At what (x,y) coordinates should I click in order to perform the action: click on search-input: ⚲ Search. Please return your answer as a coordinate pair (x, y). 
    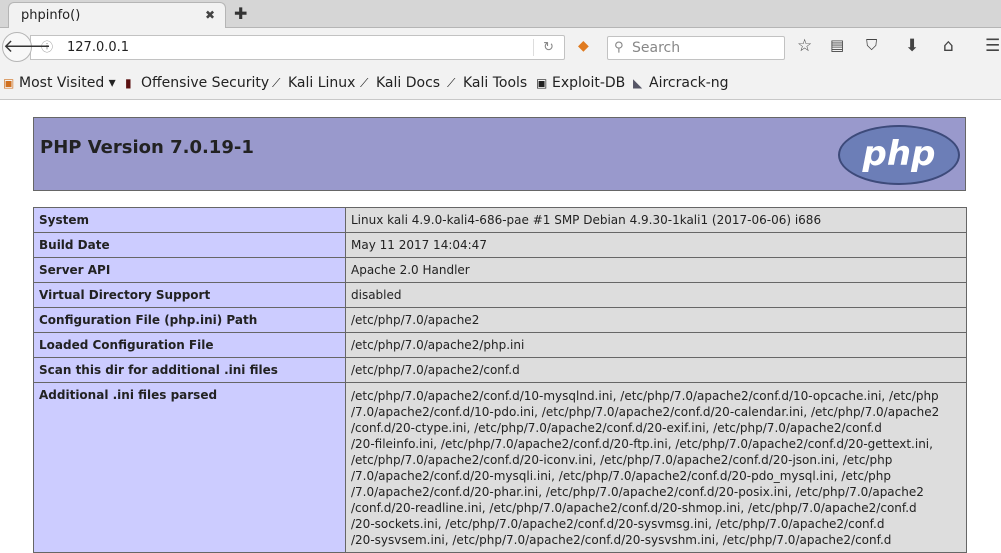
    Looking at the image, I should click on (696, 48).